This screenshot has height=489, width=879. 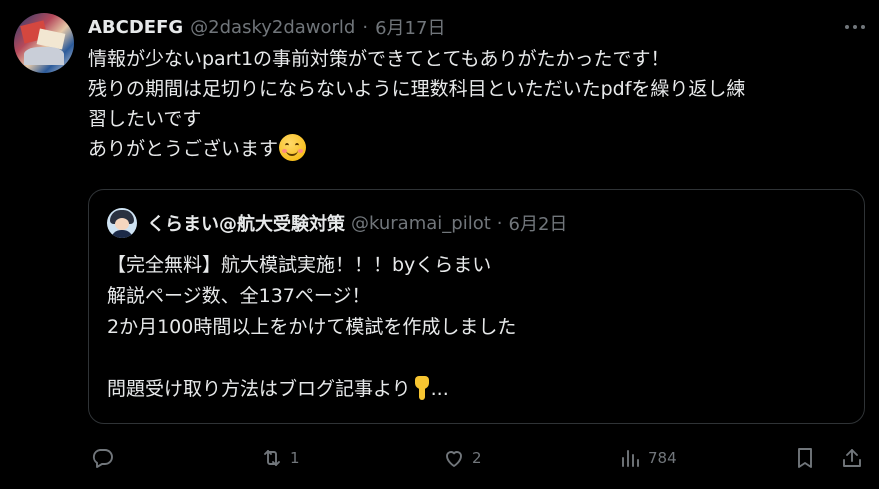 I want to click on views-button: 784, so click(x=647, y=458).